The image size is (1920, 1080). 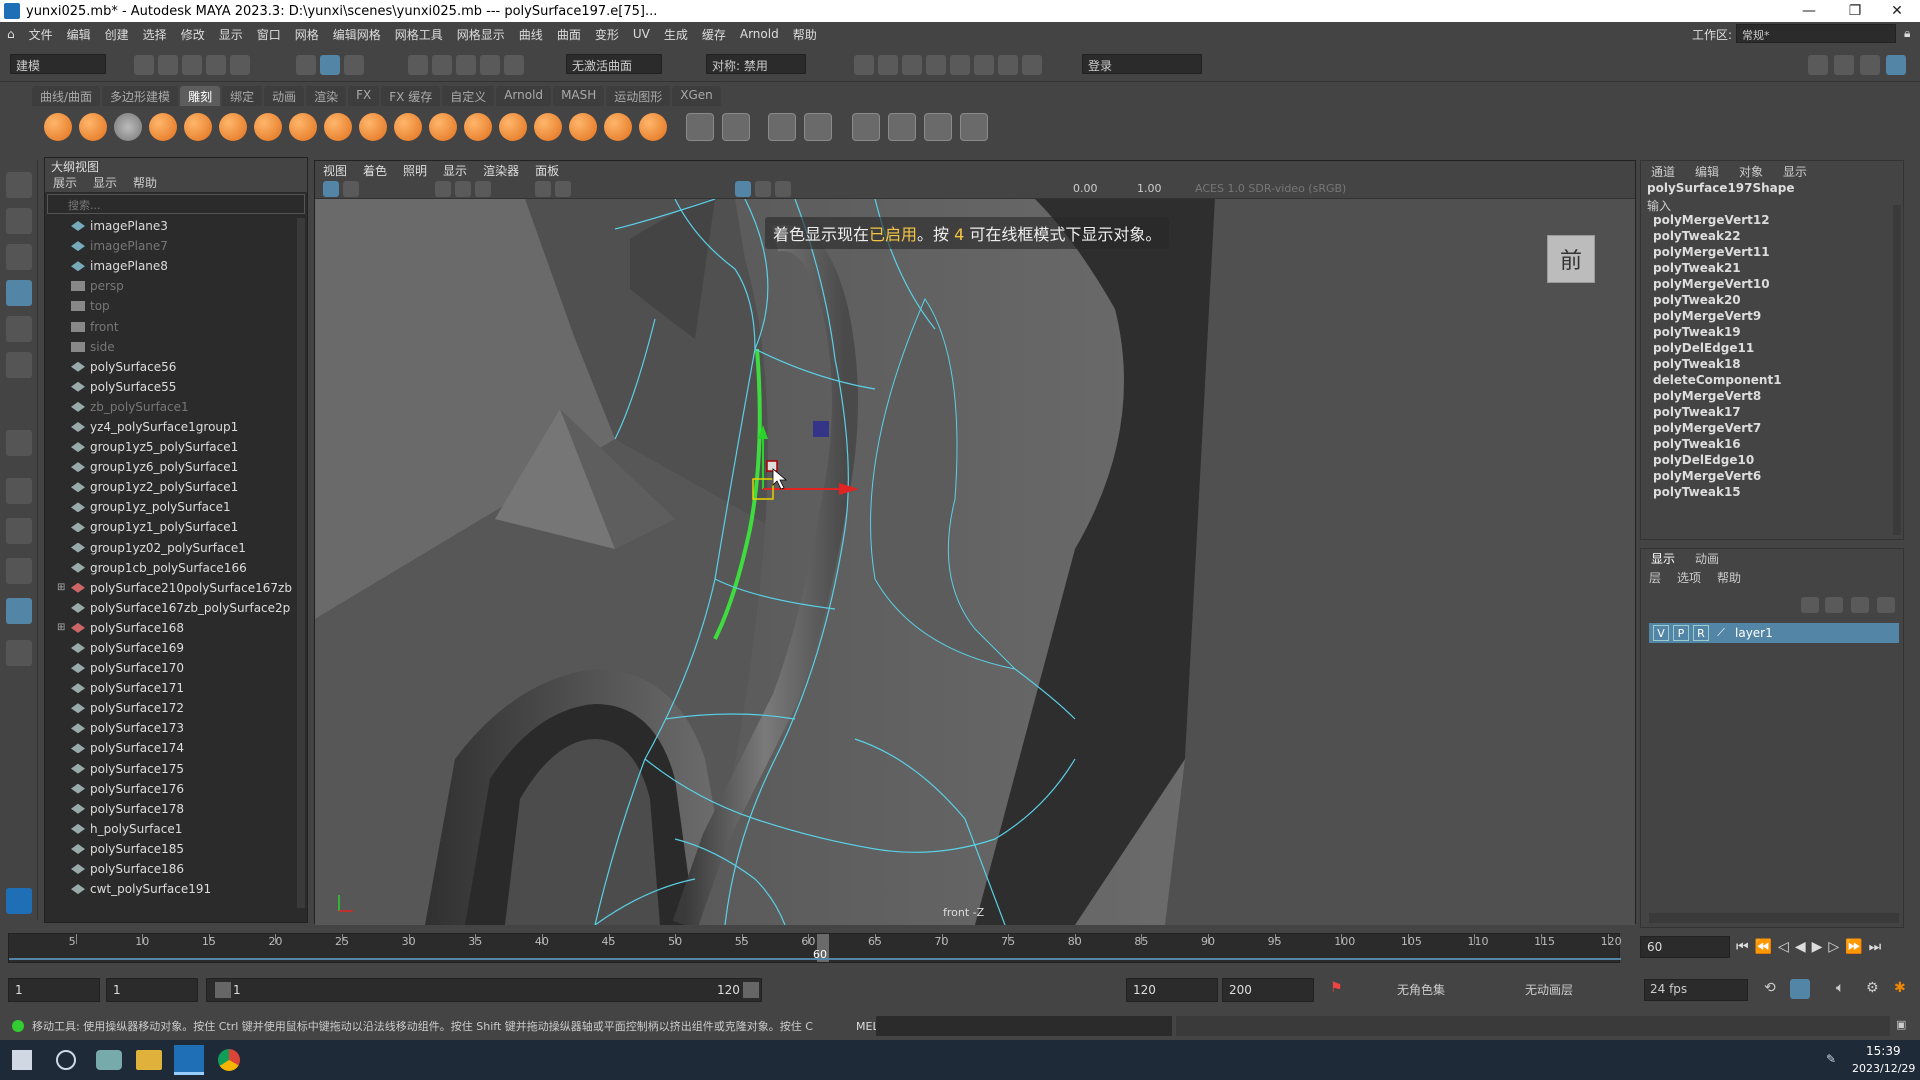 What do you see at coordinates (168, 65) in the screenshot?
I see `open-scene-icon` at bounding box center [168, 65].